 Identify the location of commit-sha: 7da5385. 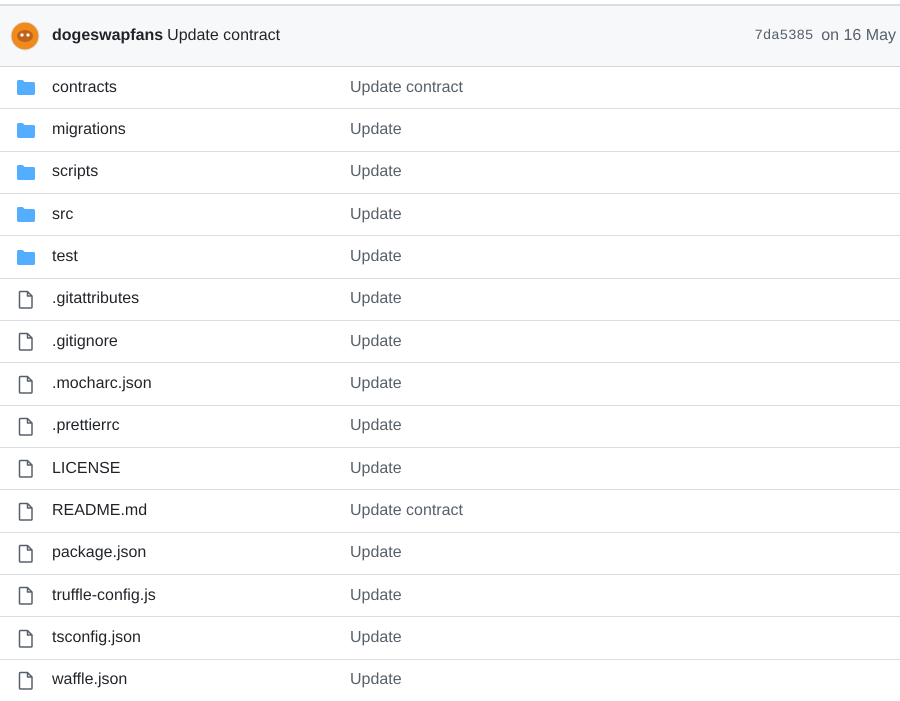
(784, 36).